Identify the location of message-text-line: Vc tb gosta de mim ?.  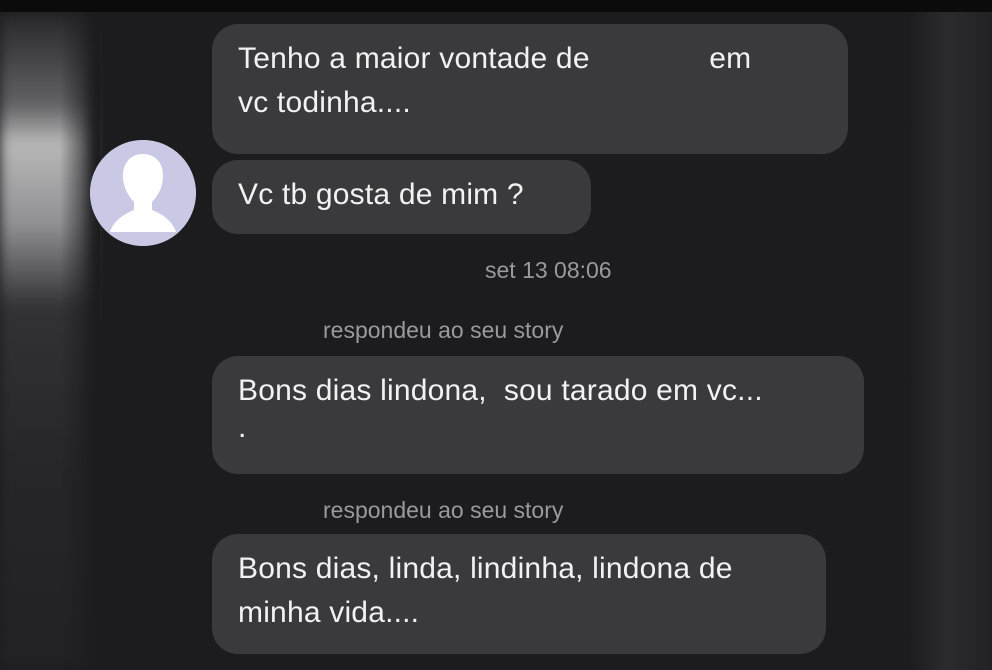
(381, 194).